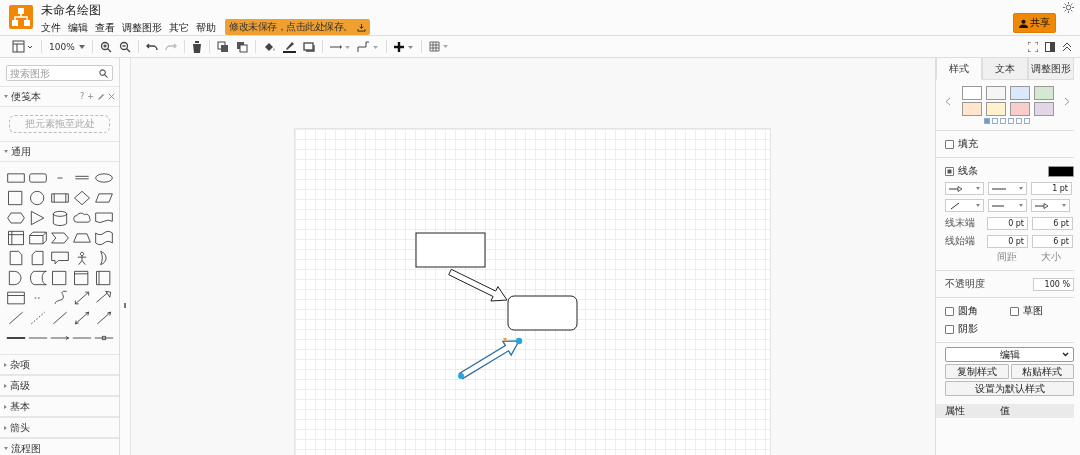 This screenshot has height=455, width=1080. What do you see at coordinates (222, 46) in the screenshot?
I see `to-front-icon` at bounding box center [222, 46].